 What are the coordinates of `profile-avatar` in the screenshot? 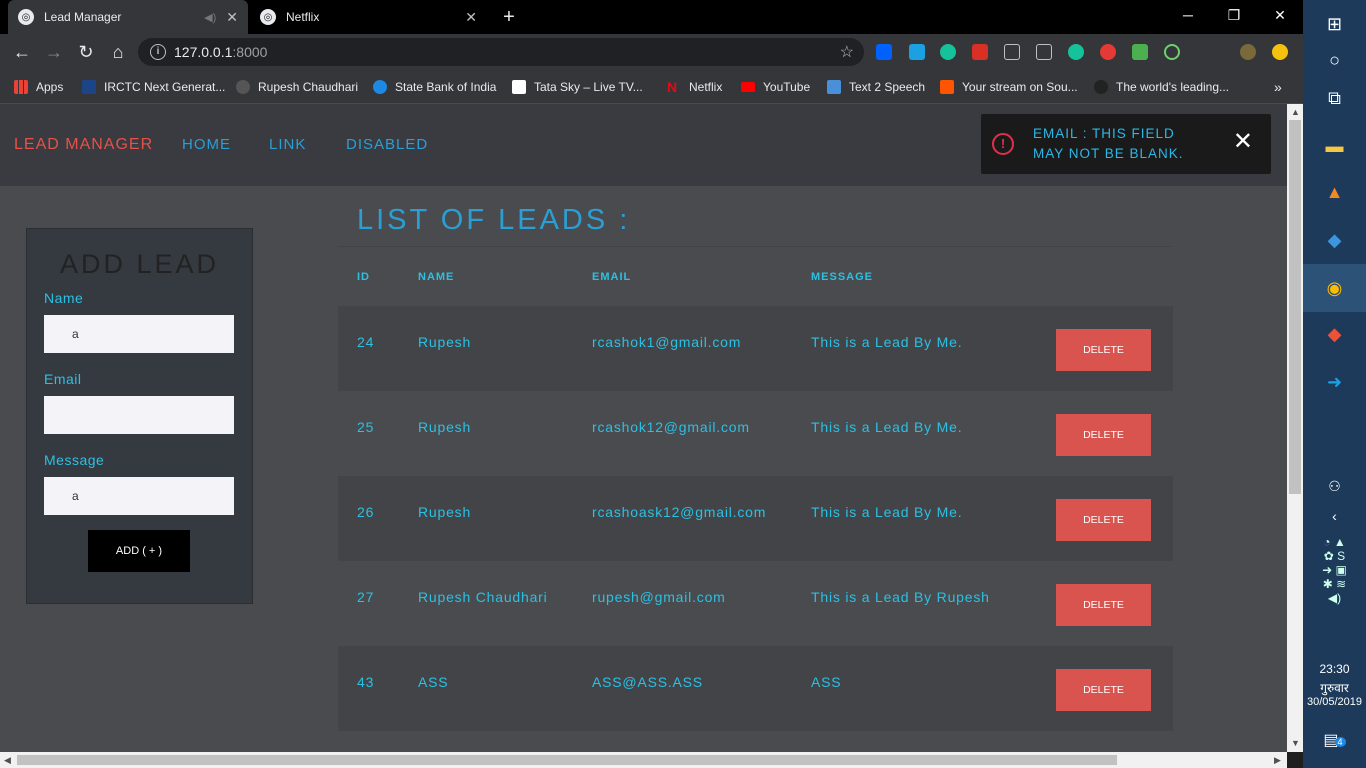 It's located at (1248, 52).